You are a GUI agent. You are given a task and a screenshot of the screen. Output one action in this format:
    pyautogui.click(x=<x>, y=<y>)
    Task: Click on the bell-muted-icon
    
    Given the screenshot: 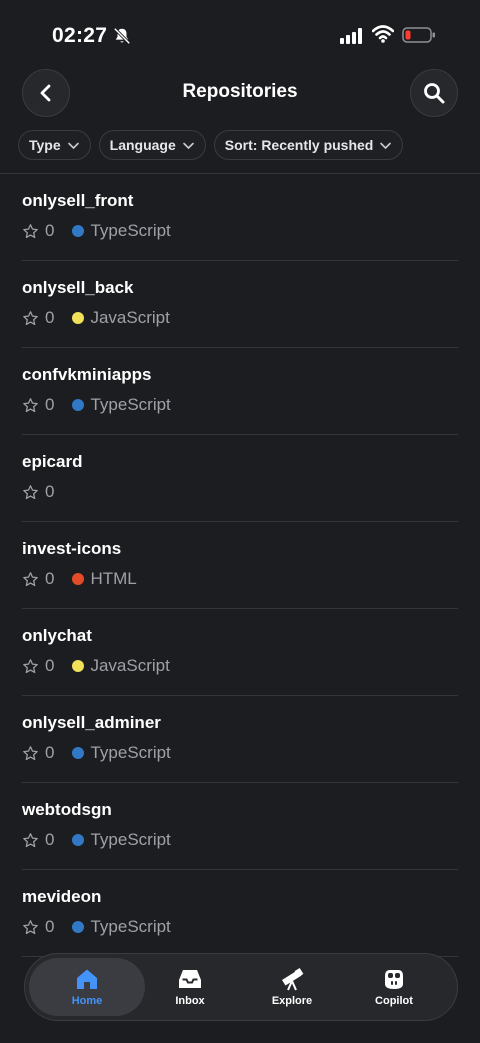 What is the action you would take?
    pyautogui.click(x=122, y=36)
    